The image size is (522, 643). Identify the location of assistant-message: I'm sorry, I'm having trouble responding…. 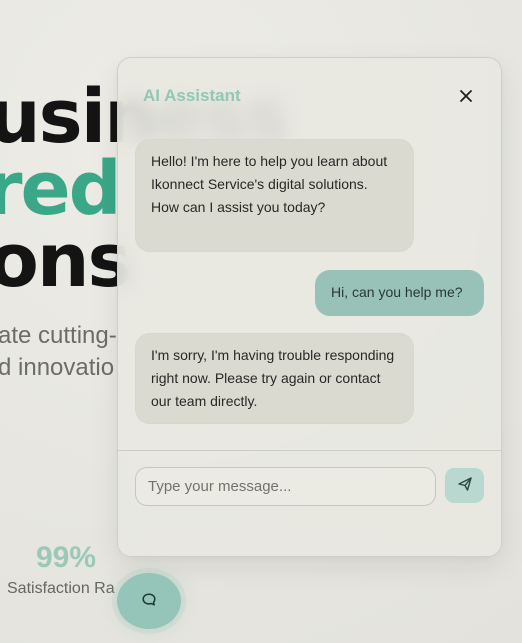
(274, 378).